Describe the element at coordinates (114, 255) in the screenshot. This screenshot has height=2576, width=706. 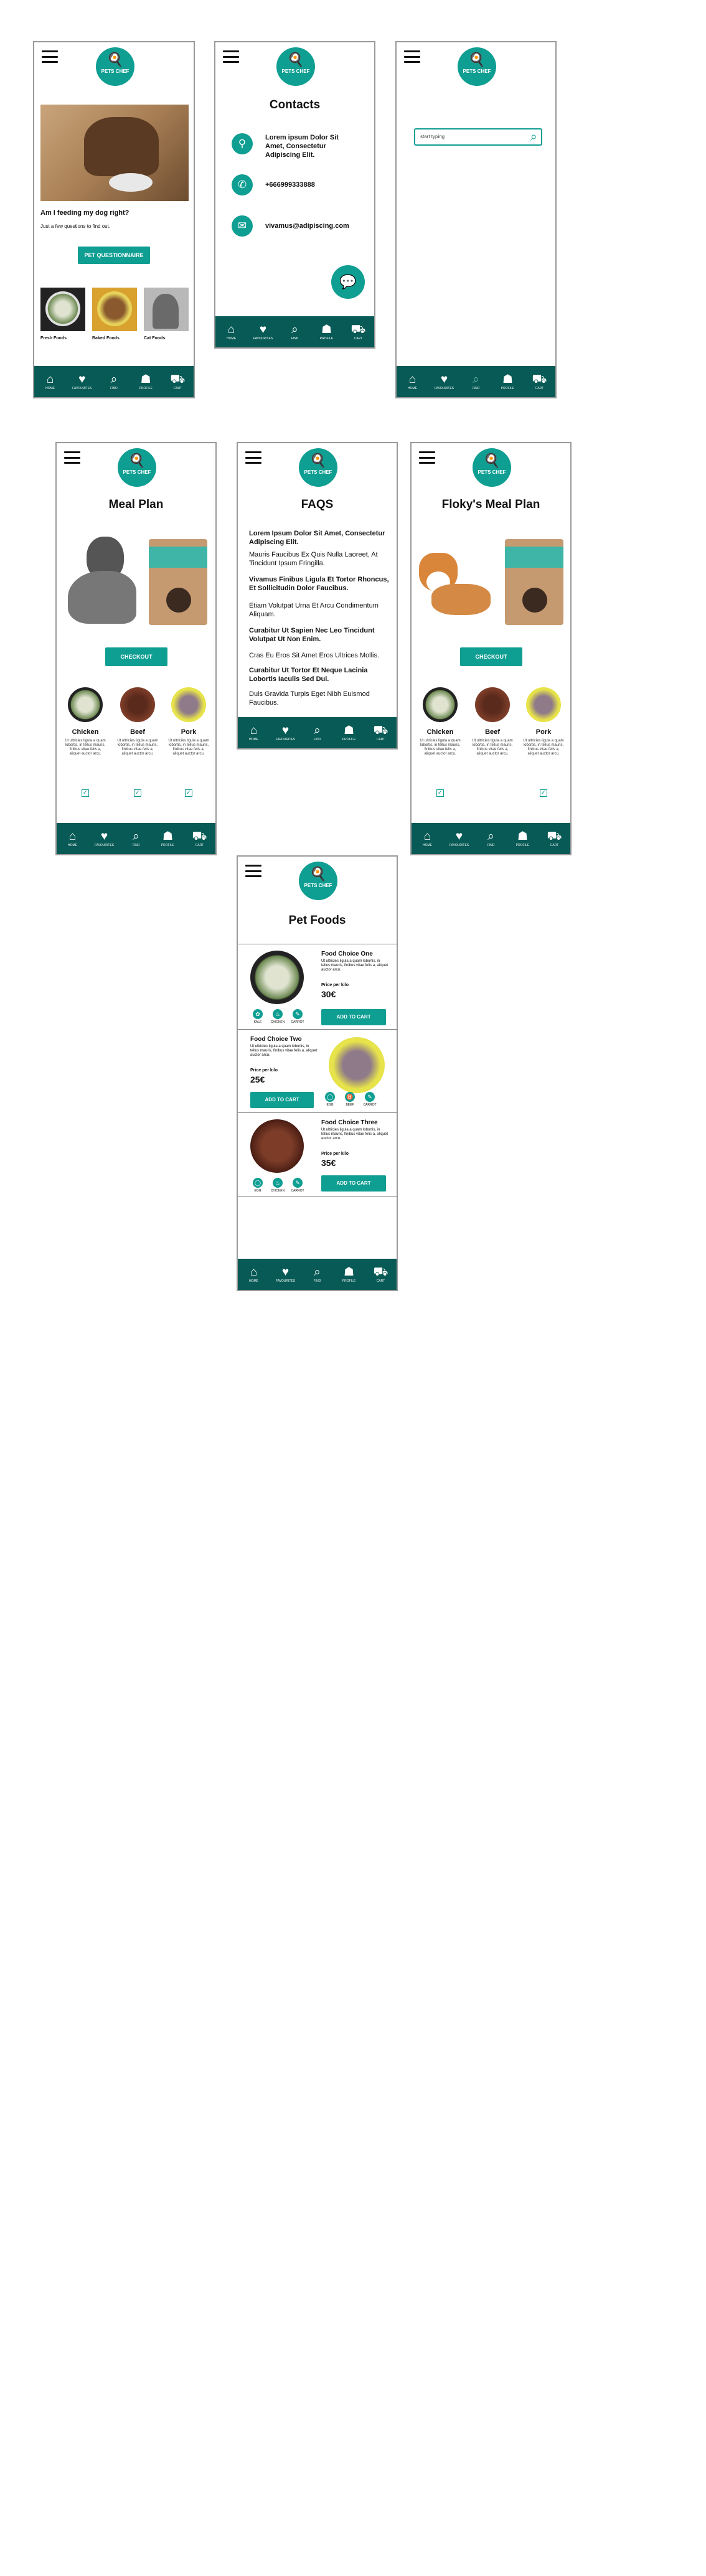
I see `pet-questionnaire-button: PET QUESTIONNAIRE` at that location.